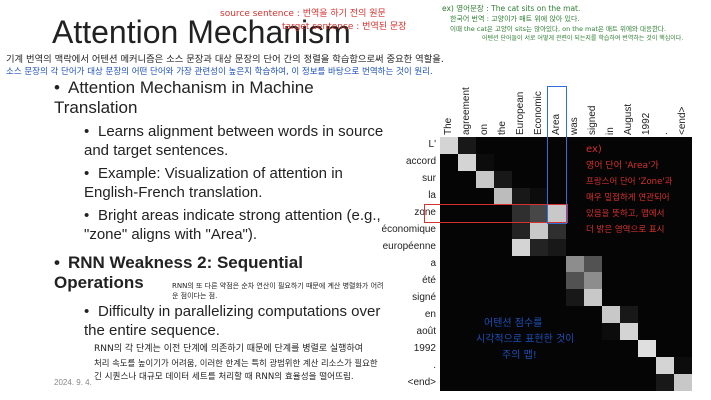 This screenshot has width=711, height=400. What do you see at coordinates (429, 280) in the screenshot?
I see `heatmap-y-label: été` at bounding box center [429, 280].